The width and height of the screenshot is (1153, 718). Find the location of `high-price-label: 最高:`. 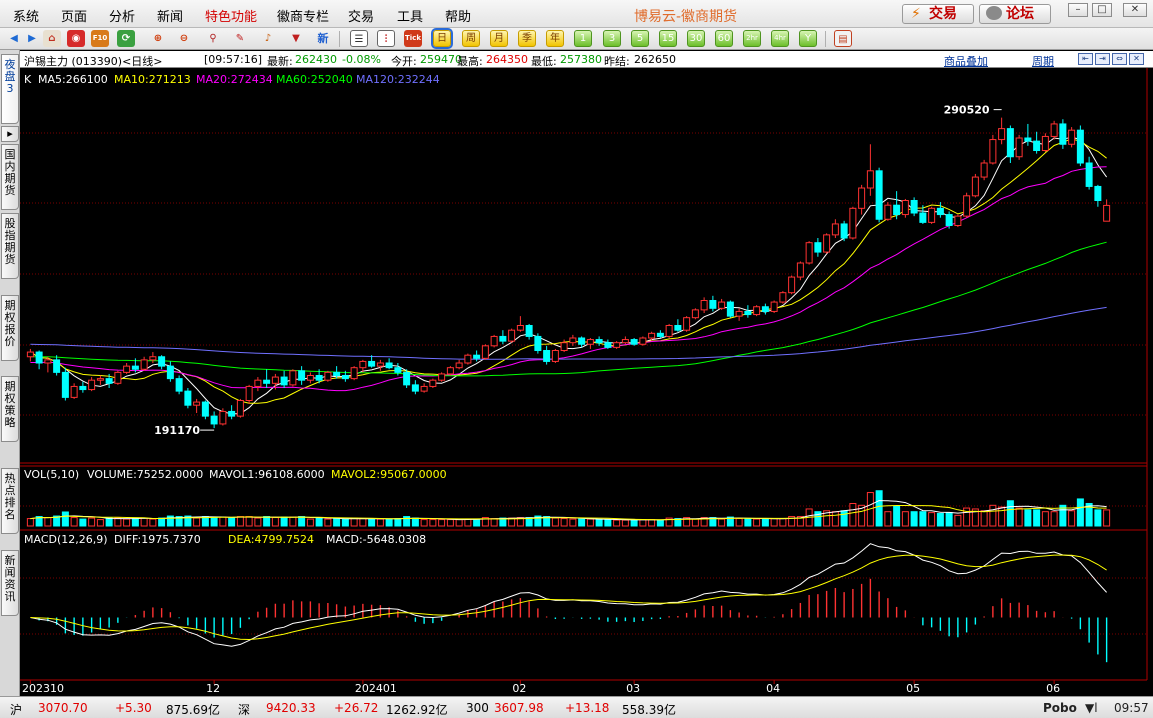

high-price-label: 最高: is located at coordinates (470, 61).